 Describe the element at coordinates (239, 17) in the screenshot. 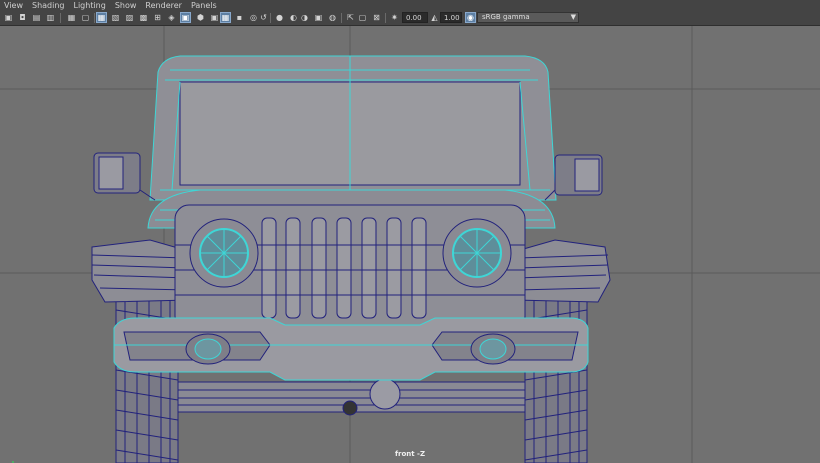

I see `shadows-icon: ▪` at that location.